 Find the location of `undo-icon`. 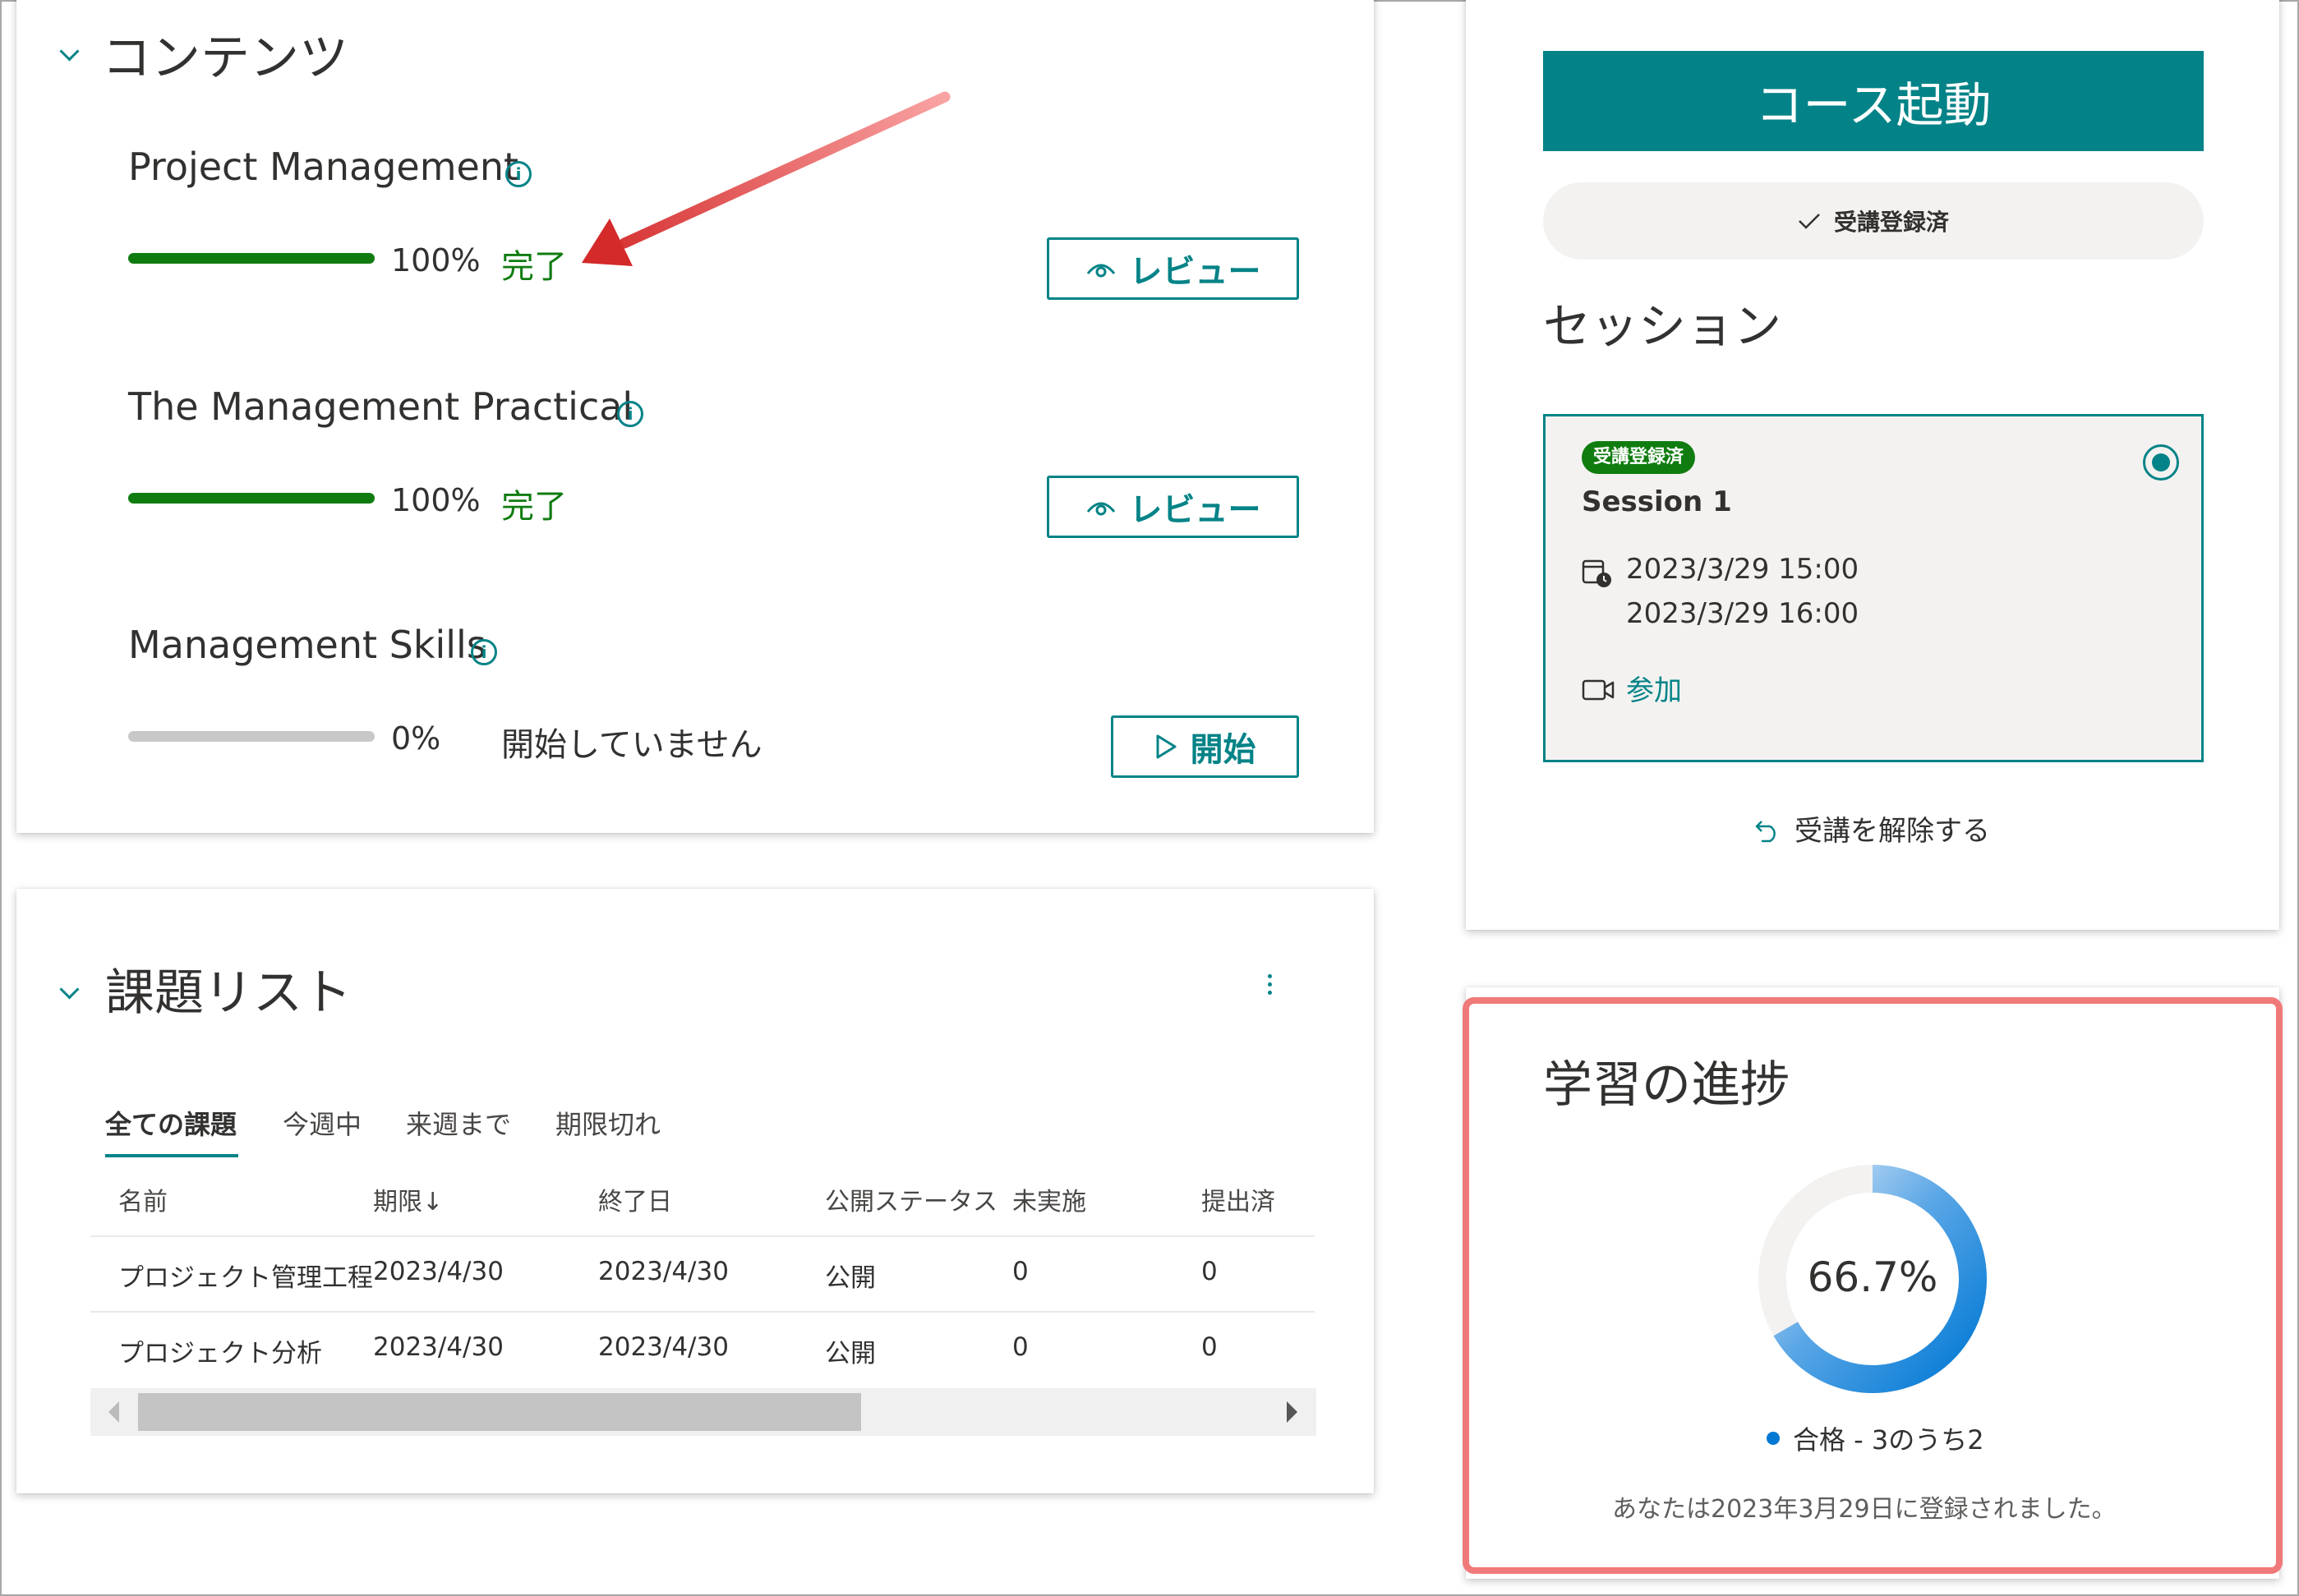

undo-icon is located at coordinates (1765, 831).